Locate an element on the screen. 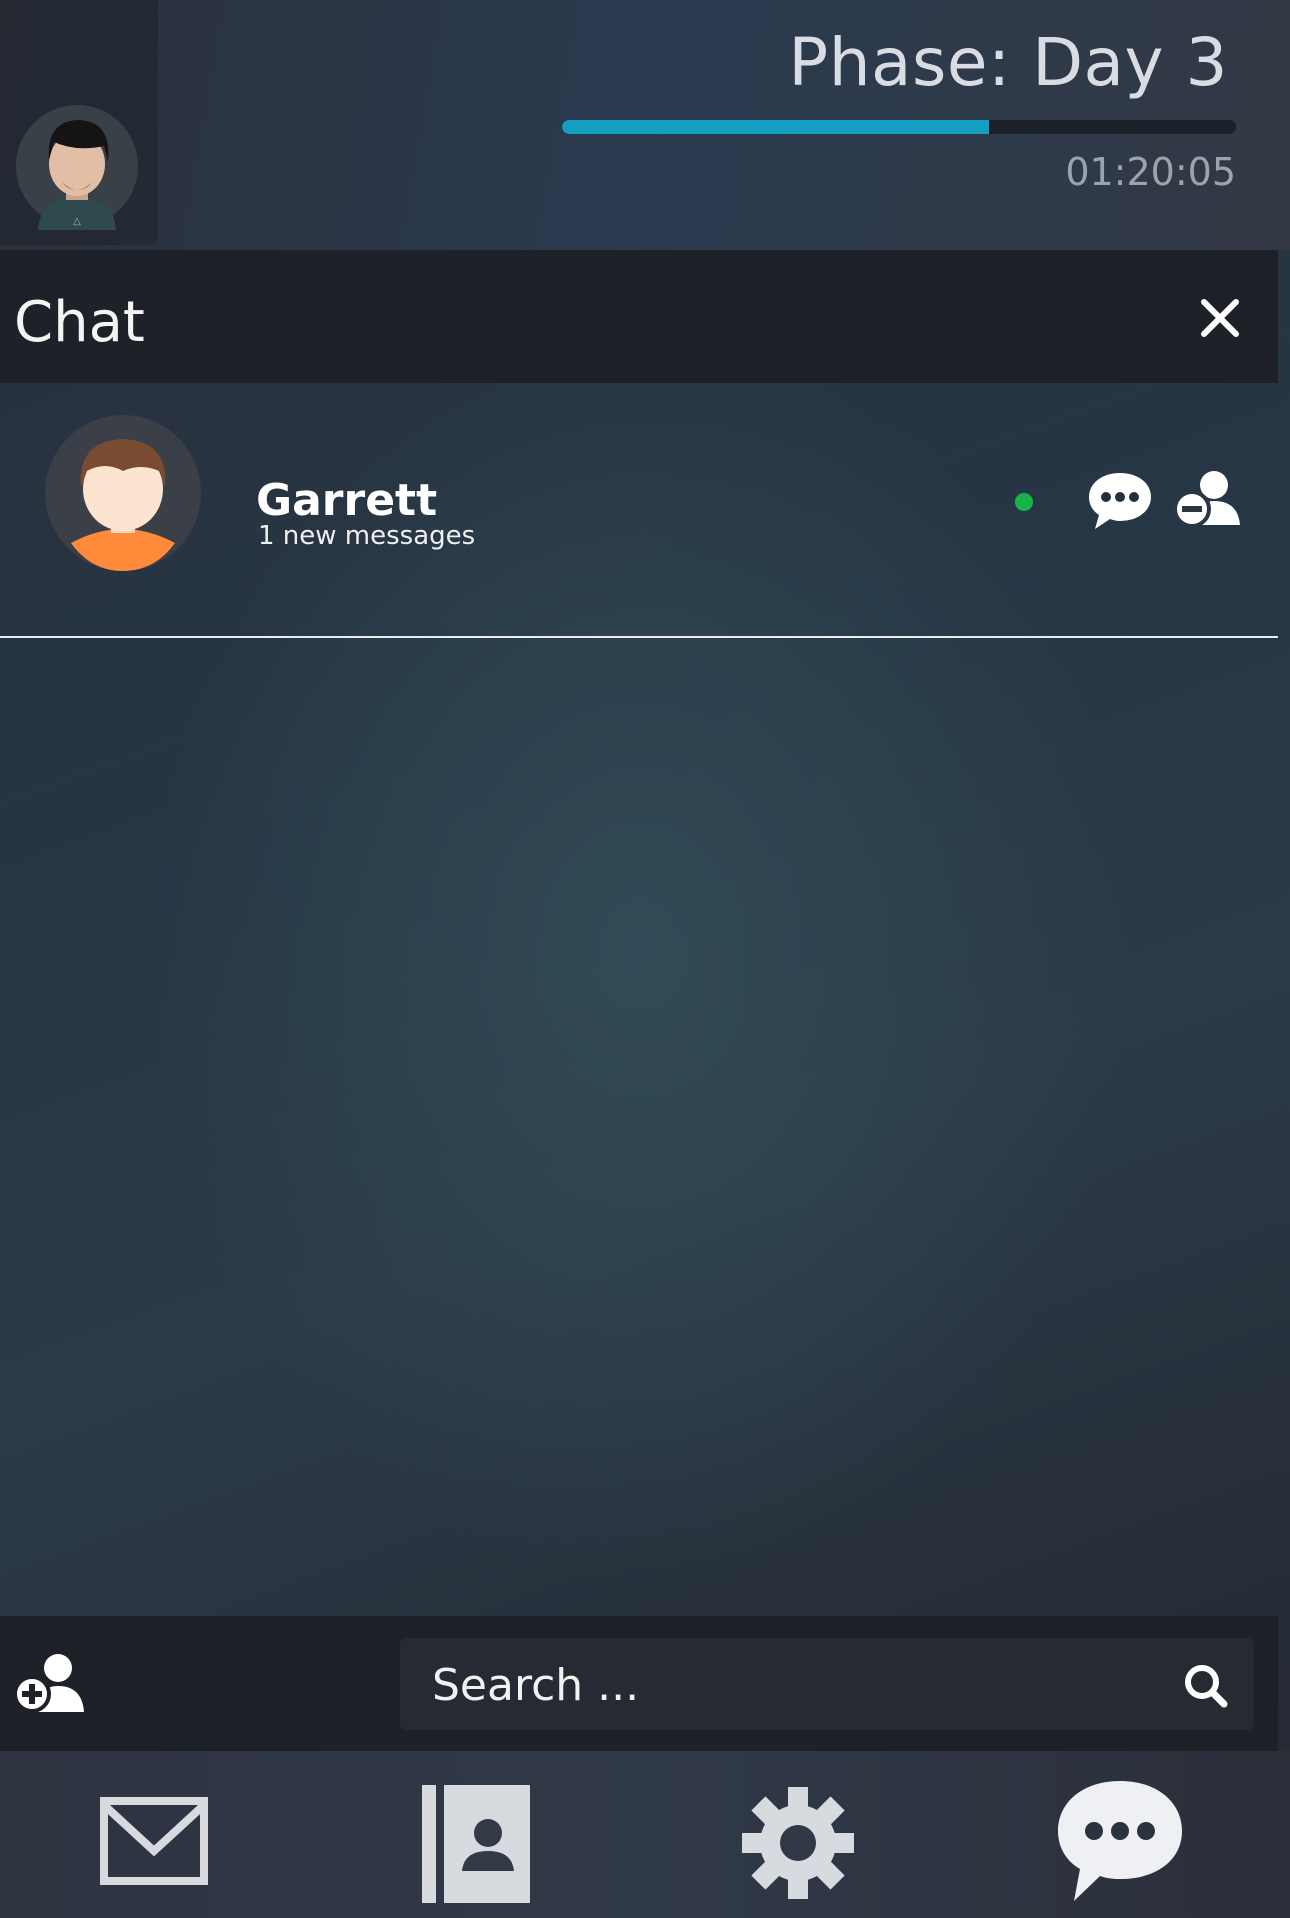 The width and height of the screenshot is (1290, 1918). contact-avatar is located at coordinates (123, 493).